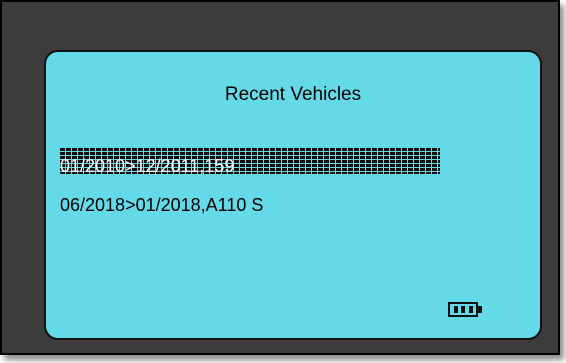 The width and height of the screenshot is (566, 363). What do you see at coordinates (293, 94) in the screenshot?
I see `screen-title: Recent Vehicles` at bounding box center [293, 94].